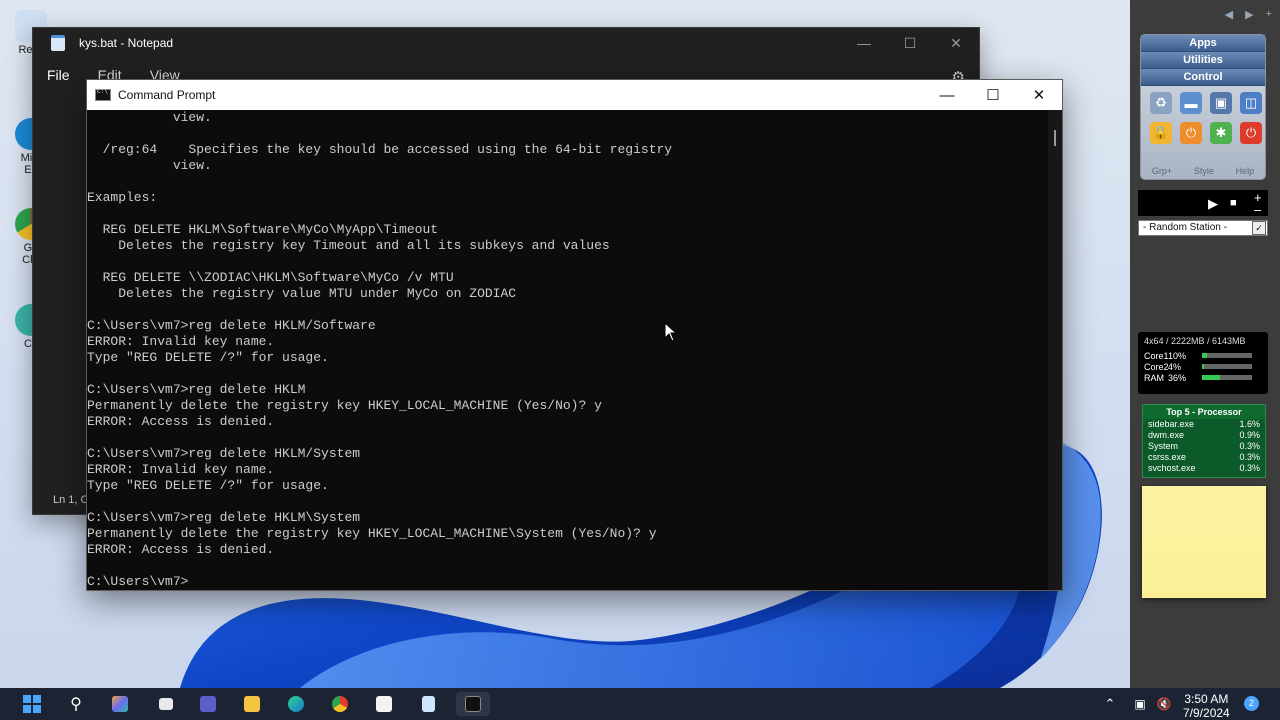  I want to click on notepad-titlebar: kys.bat - Notepad, so click(506, 43).